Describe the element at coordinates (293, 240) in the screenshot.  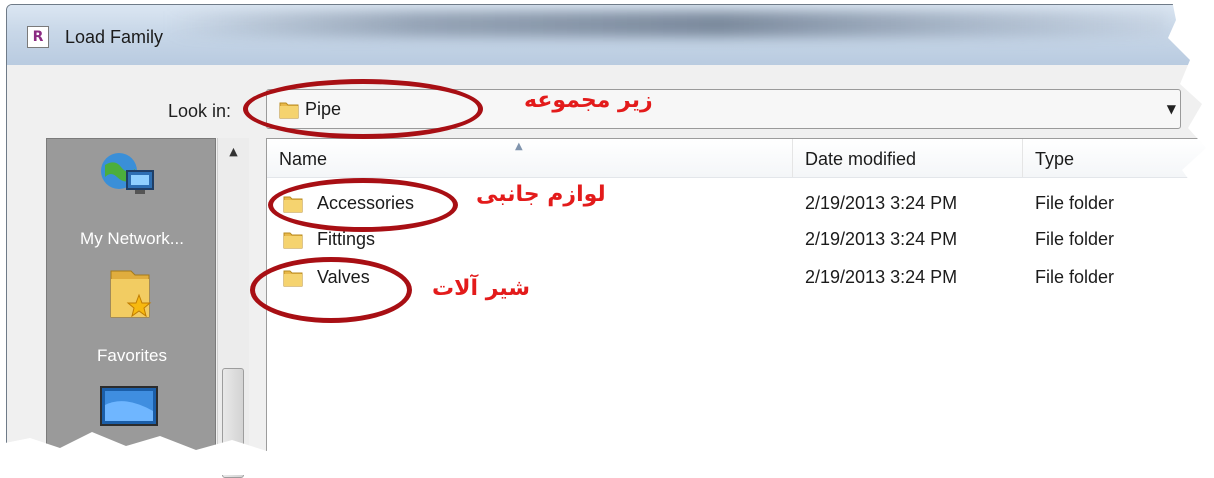
I see `folder-icon` at that location.